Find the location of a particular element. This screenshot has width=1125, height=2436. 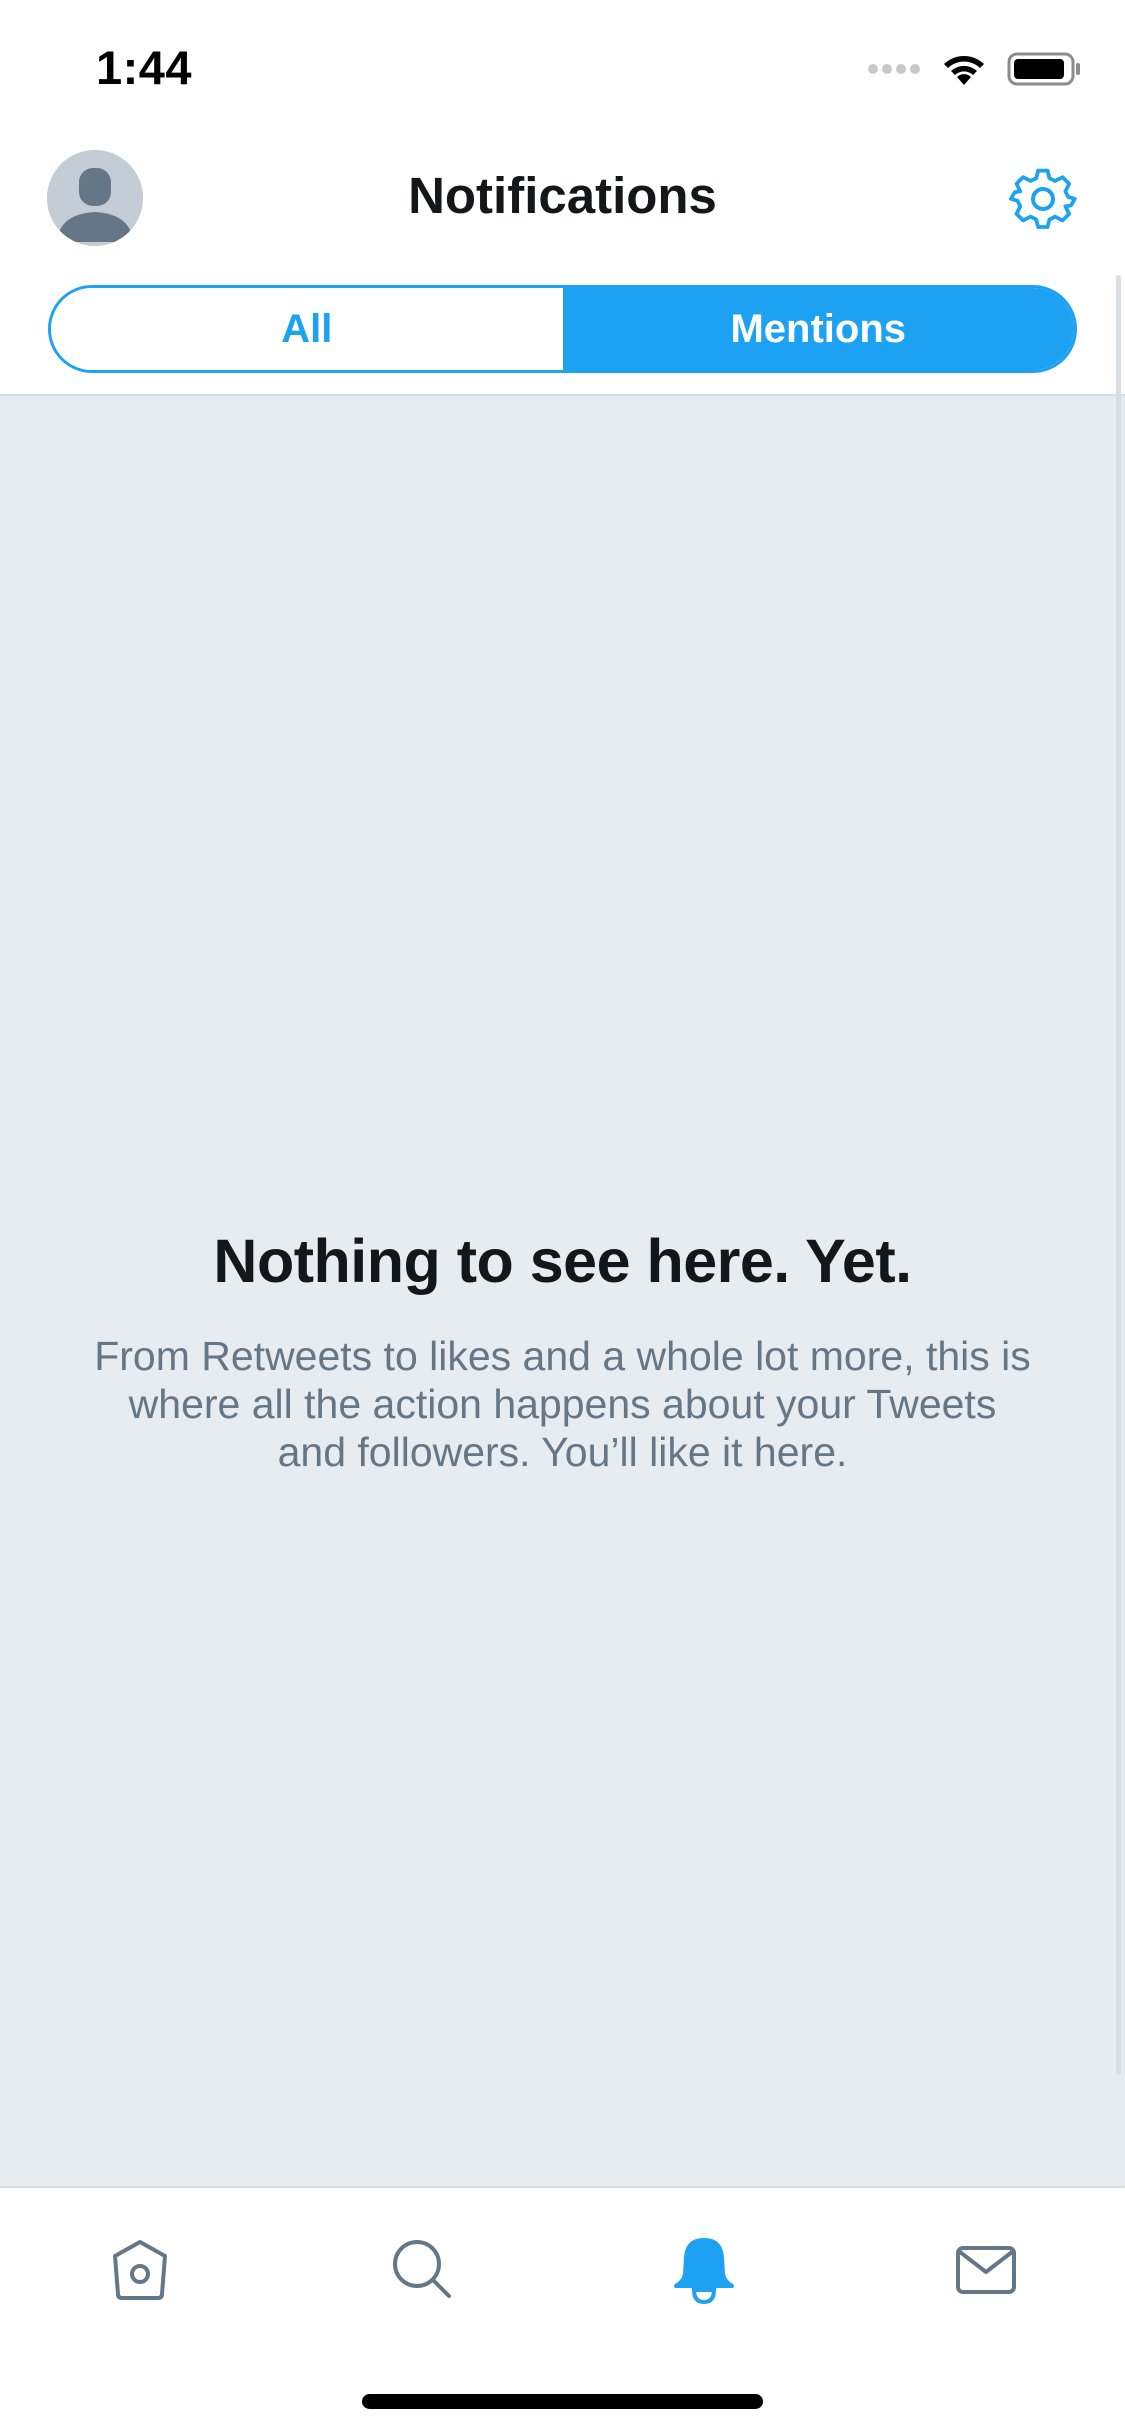

status-icons is located at coordinates (975, 71).